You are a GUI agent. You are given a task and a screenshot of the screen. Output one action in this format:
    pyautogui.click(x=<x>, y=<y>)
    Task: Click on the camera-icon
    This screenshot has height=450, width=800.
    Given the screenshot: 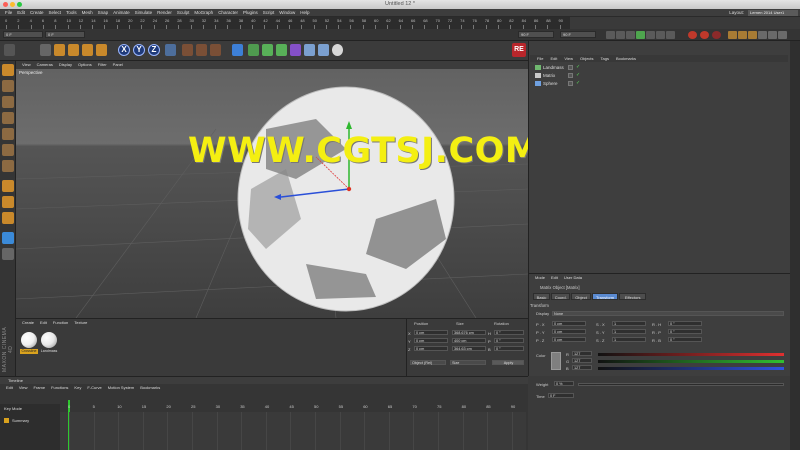 What is the action you would take?
    pyautogui.click(x=323, y=50)
    